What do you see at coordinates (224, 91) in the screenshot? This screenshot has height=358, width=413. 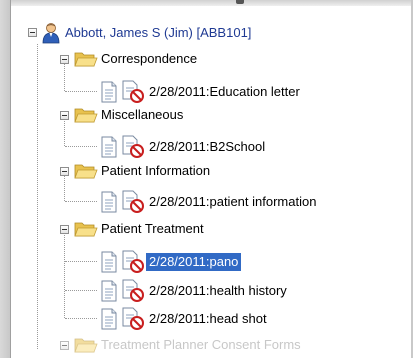 I see `document-label: 2/28/2011:Education letter` at bounding box center [224, 91].